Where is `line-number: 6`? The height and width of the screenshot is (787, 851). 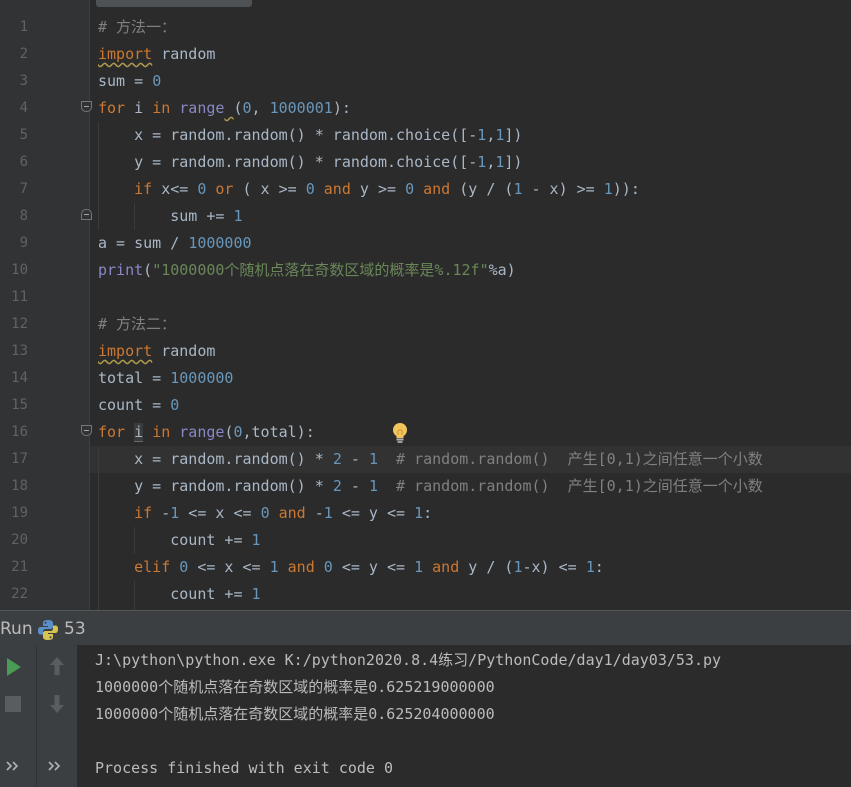 line-number: 6 is located at coordinates (23, 162).